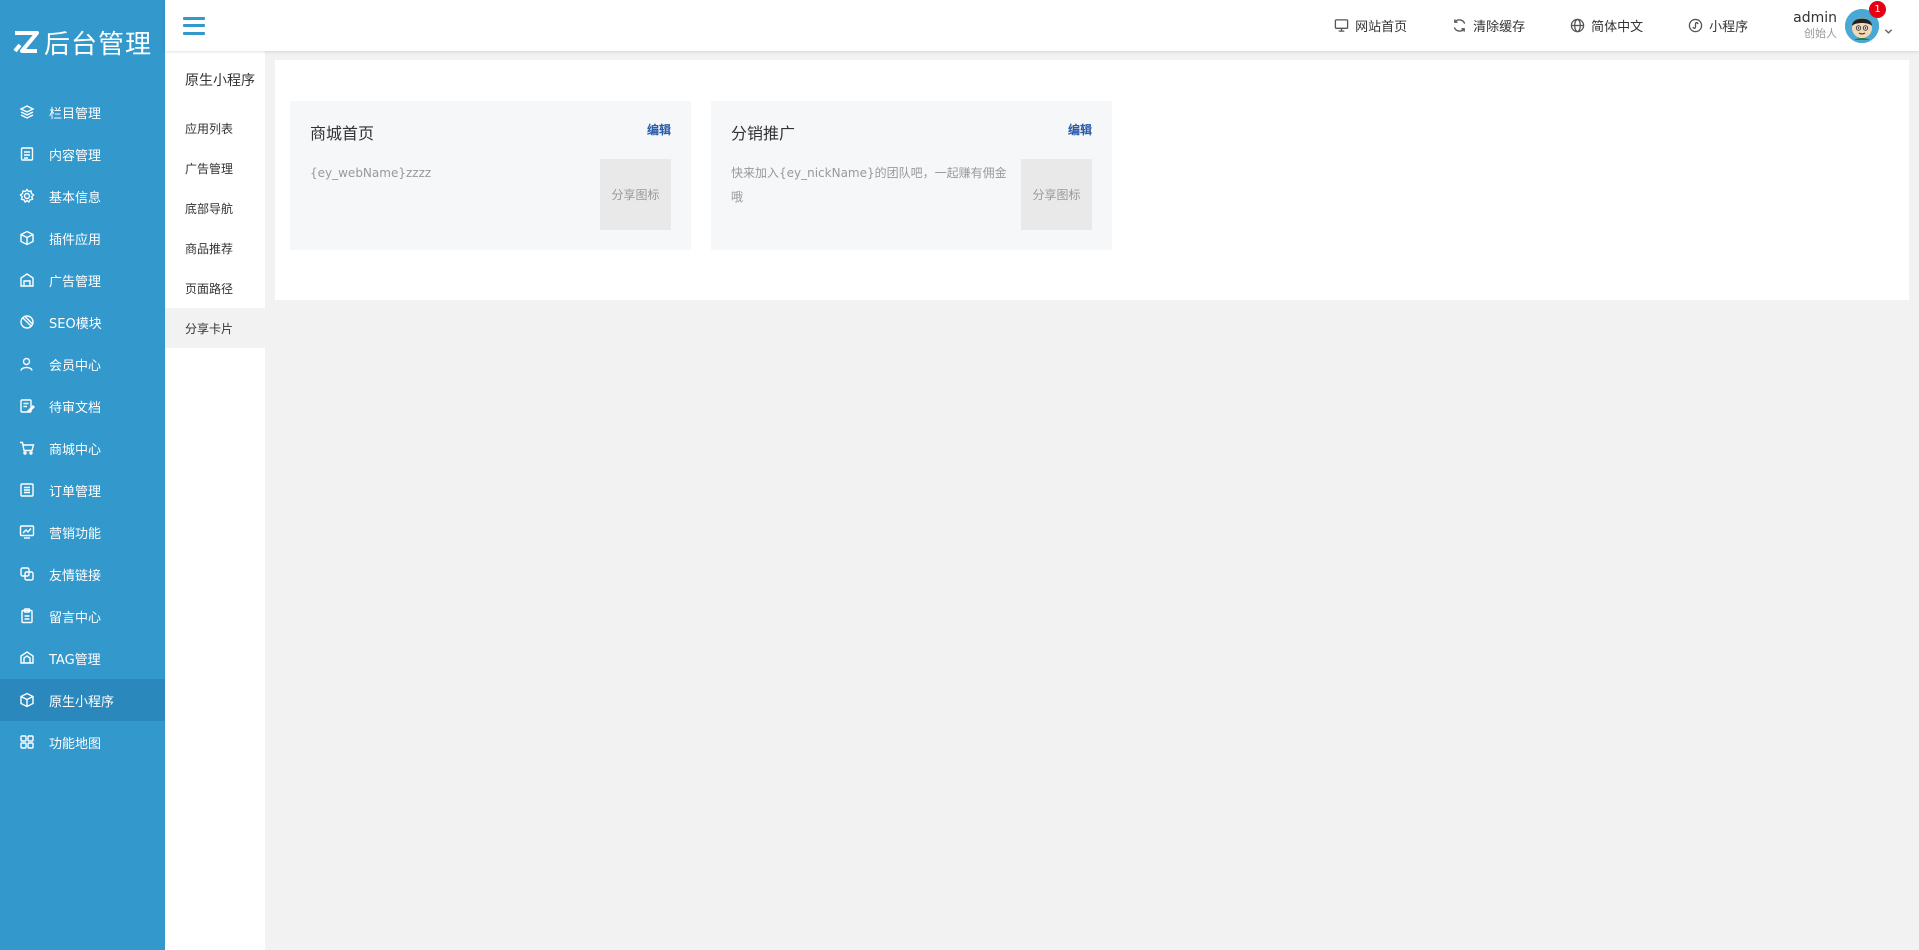  I want to click on sidebar-item-label: 待审文档, so click(75, 408).